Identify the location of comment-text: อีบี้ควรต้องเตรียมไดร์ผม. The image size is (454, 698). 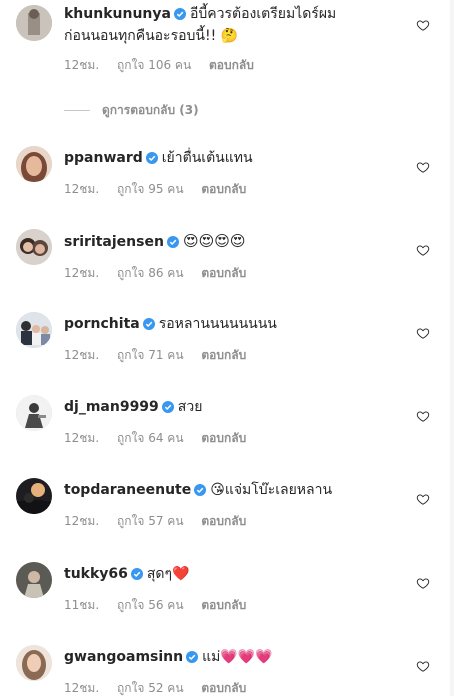
(263, 14).